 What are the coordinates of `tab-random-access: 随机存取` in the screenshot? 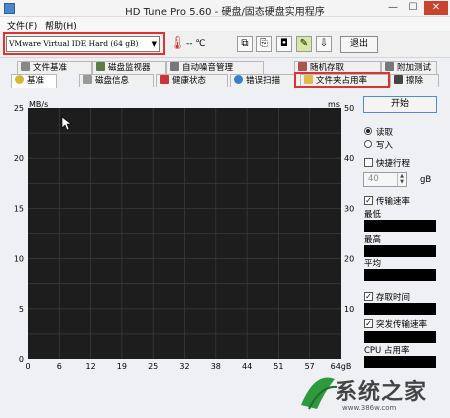 It's located at (337, 67).